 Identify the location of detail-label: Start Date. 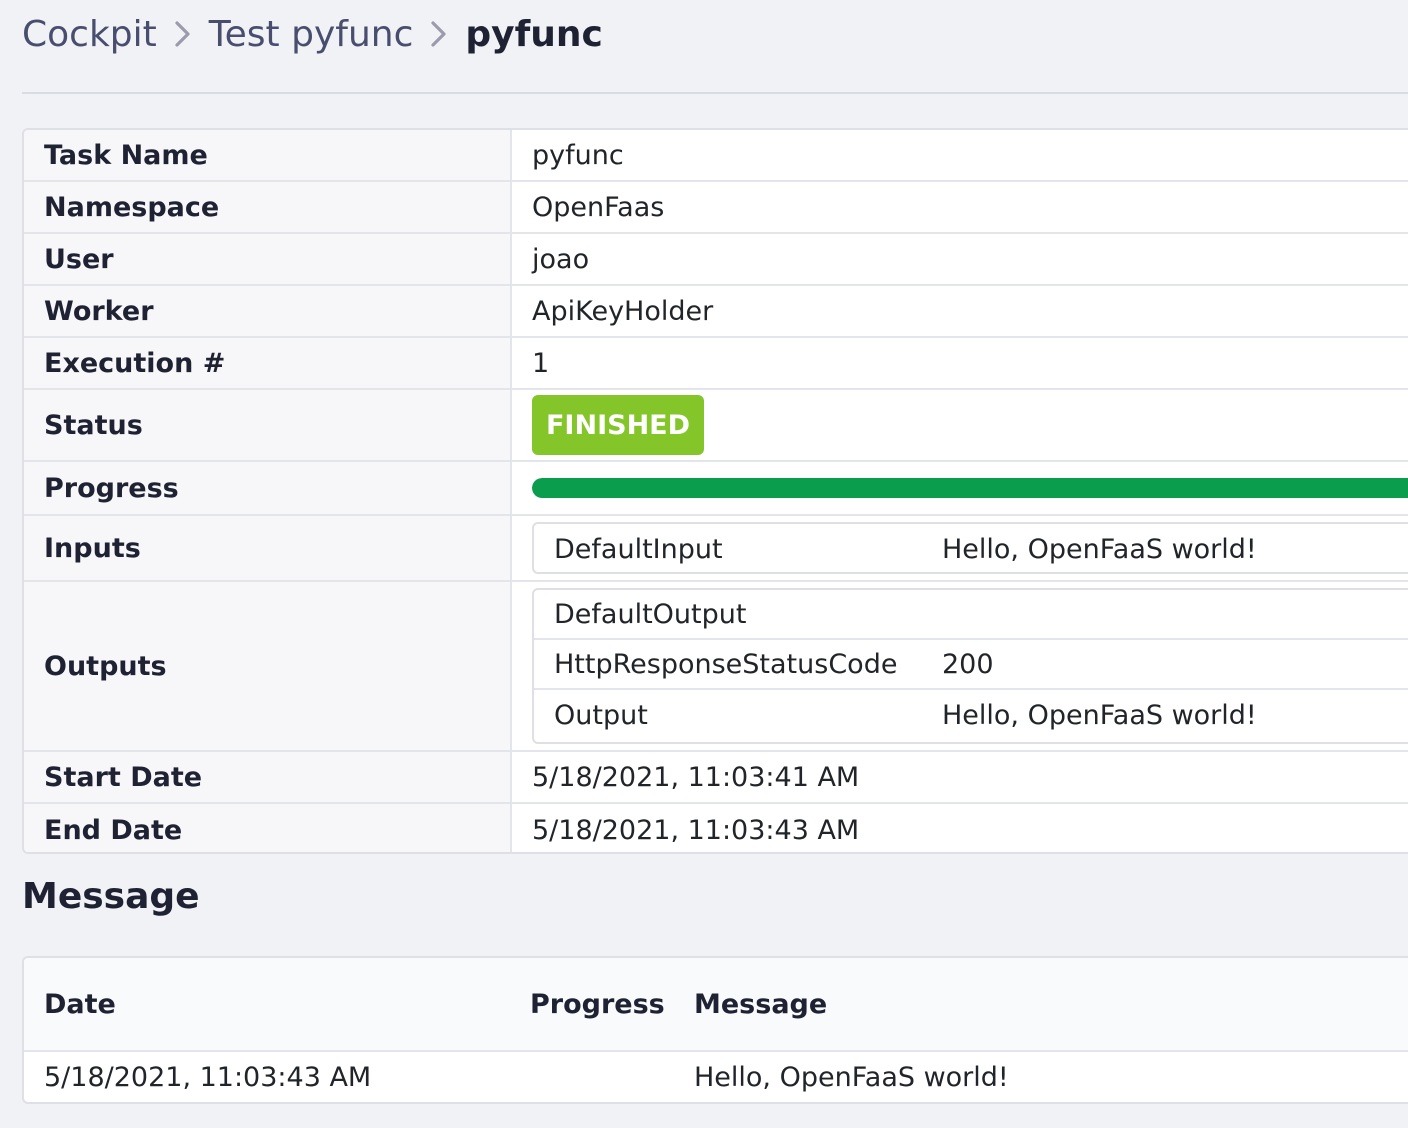
(268, 777).